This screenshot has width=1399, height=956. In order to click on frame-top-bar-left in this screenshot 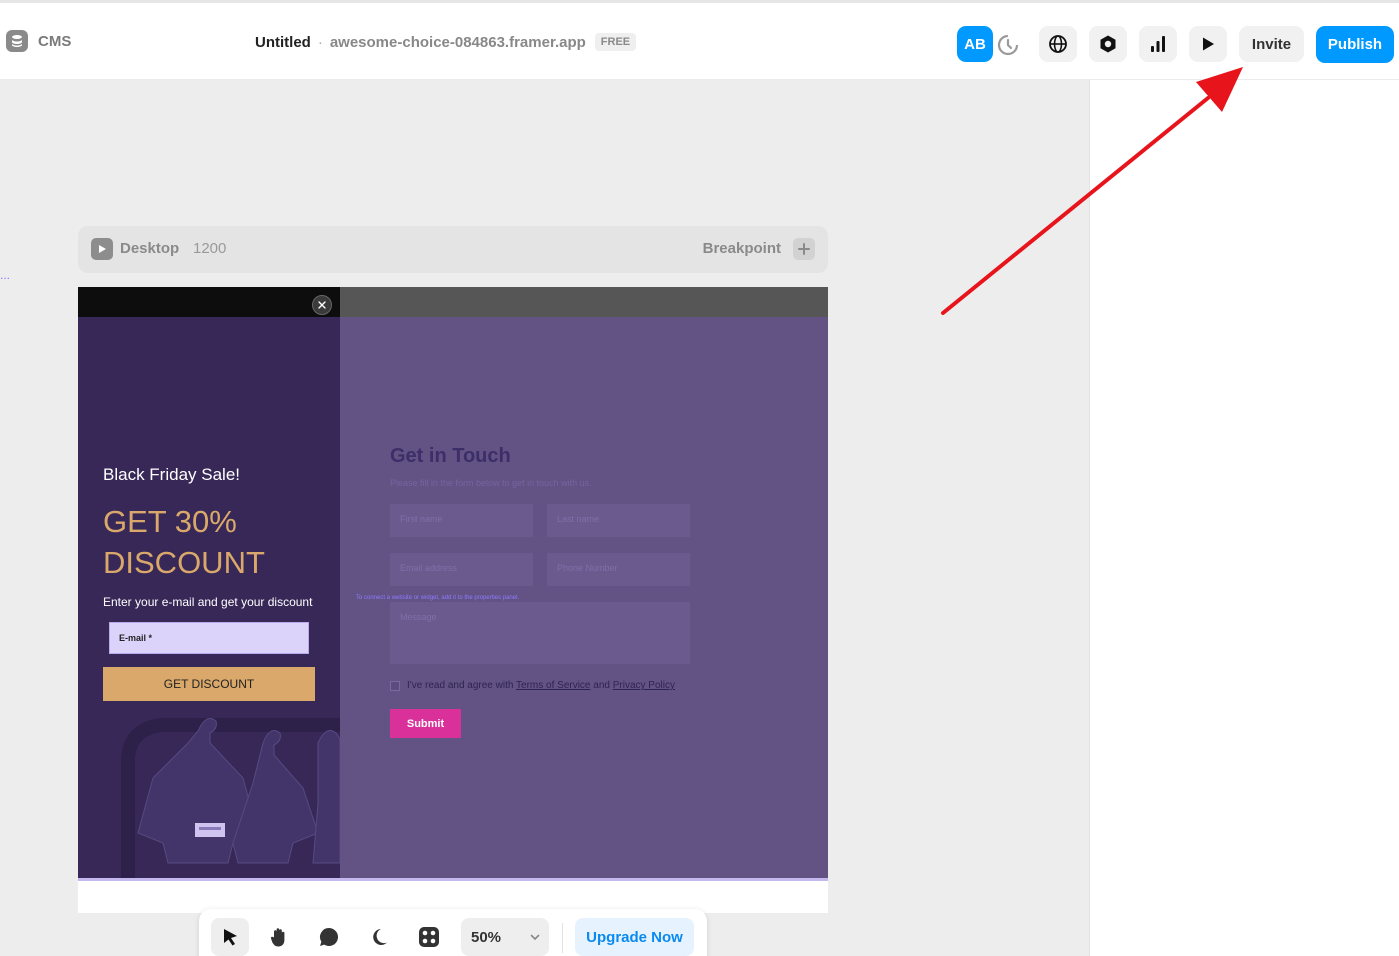, I will do `click(209, 302)`.